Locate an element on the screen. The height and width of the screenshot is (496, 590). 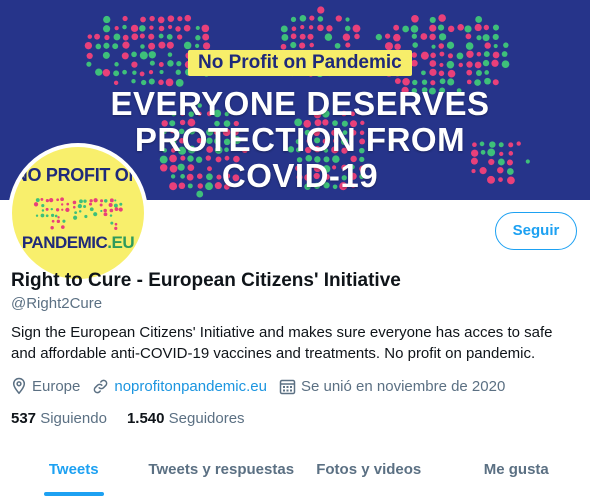
tab-tweets: Tweets is located at coordinates (74, 472).